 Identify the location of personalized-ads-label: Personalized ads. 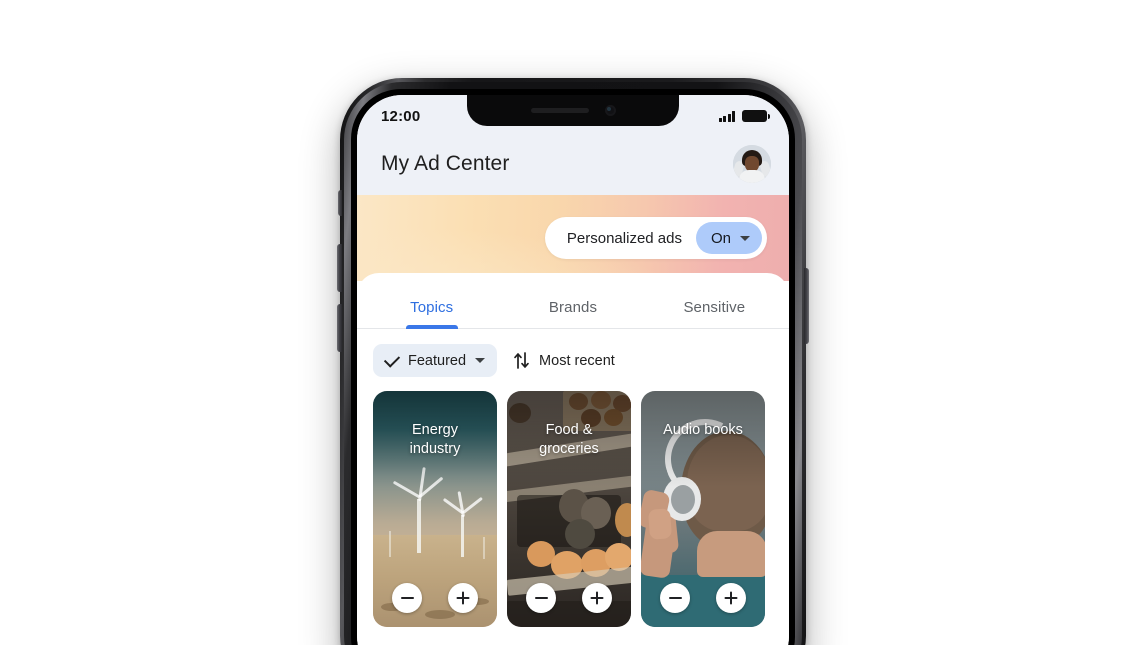
(624, 238).